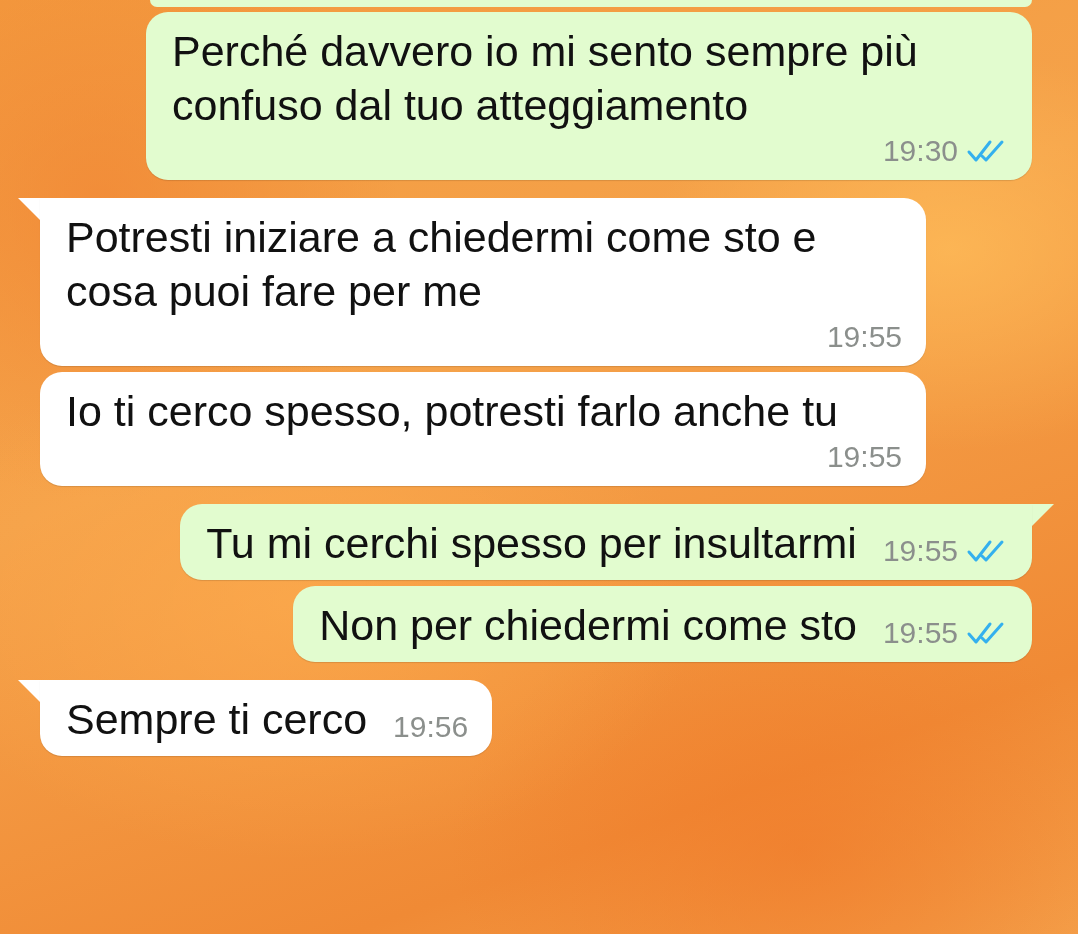 The height and width of the screenshot is (934, 1078). I want to click on message-text: Potresti iniziare a chiedermi come sto e cosa puoi fare per me, so click(442, 264).